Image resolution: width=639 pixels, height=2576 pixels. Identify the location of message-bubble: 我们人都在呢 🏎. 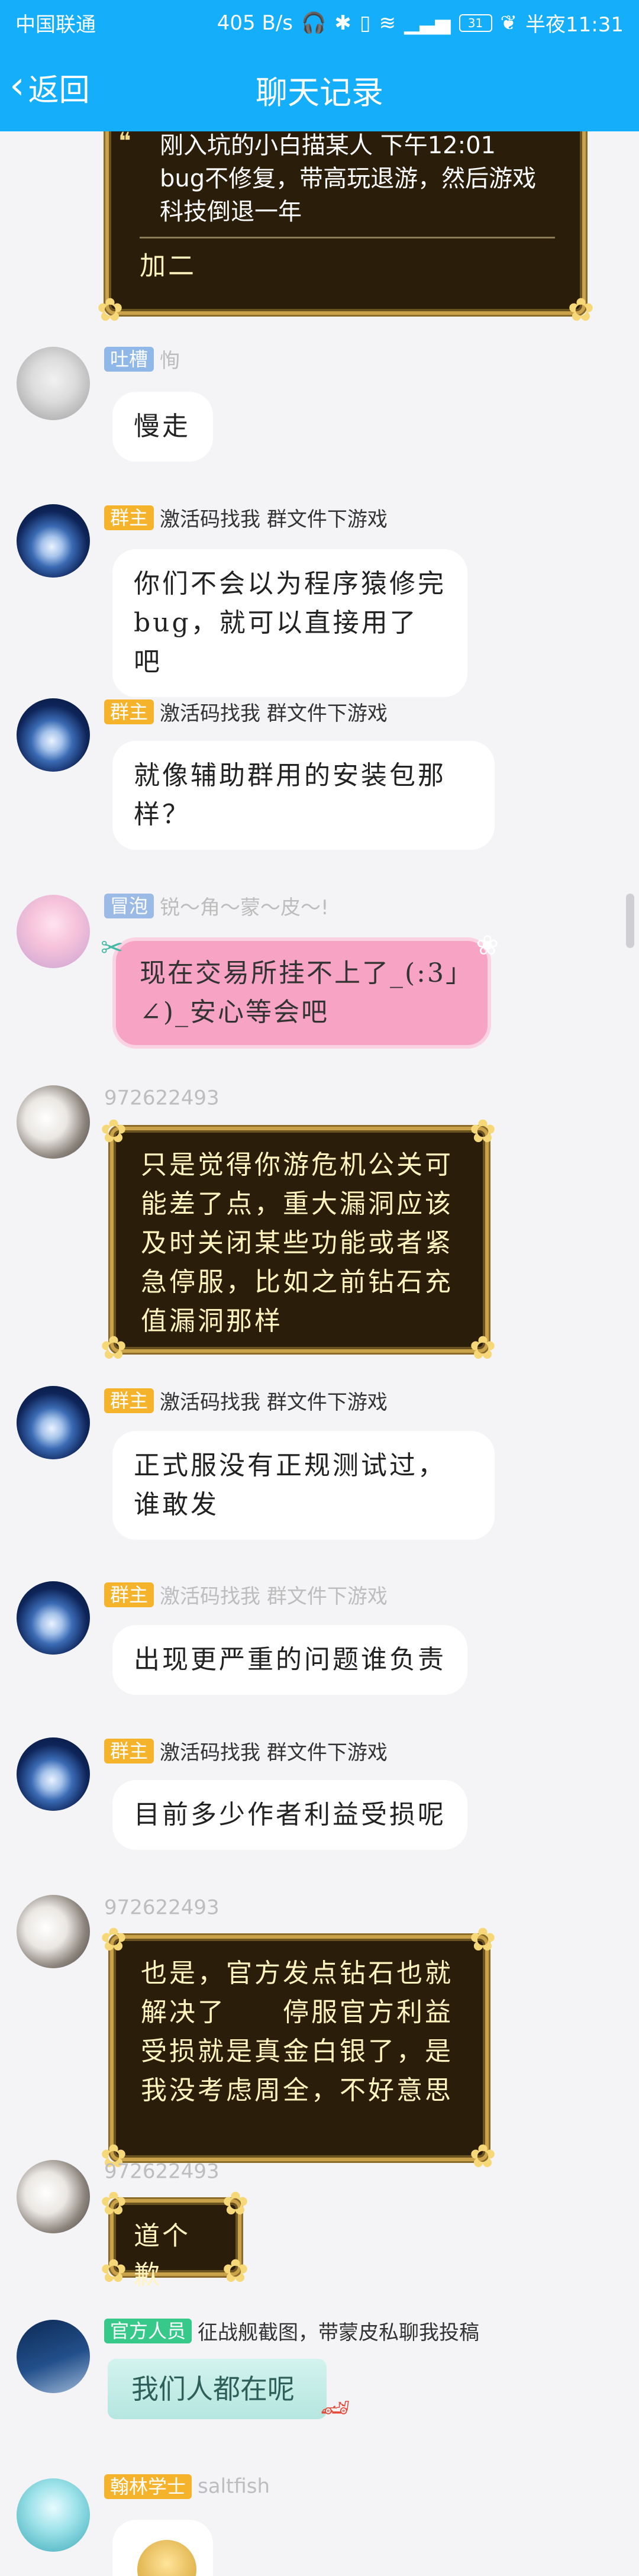
(229, 2390).